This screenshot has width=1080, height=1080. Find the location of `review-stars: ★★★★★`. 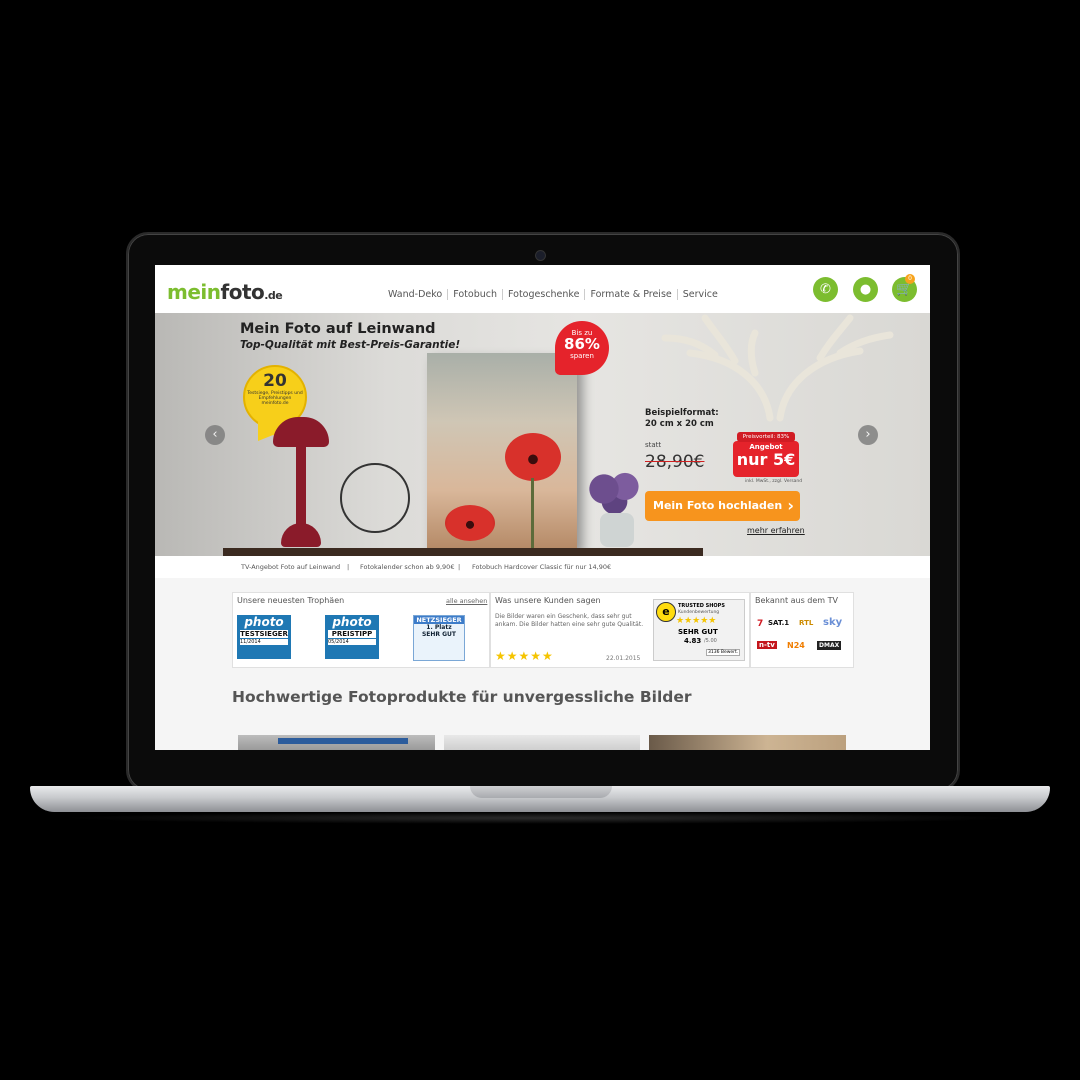

review-stars: ★★★★★ is located at coordinates (524, 656).